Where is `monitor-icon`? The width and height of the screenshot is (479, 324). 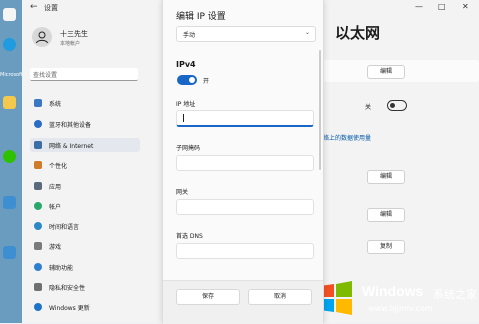
monitor-icon is located at coordinates (9, 202).